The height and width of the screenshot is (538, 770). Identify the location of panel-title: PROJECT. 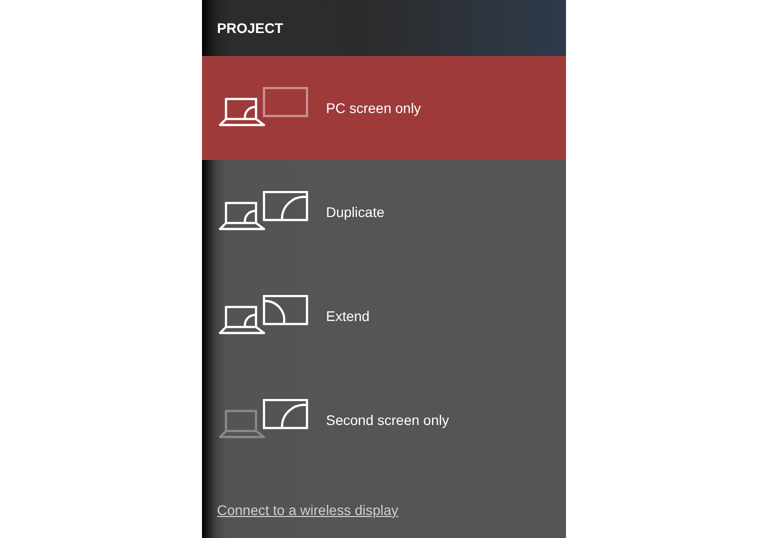
(250, 28).